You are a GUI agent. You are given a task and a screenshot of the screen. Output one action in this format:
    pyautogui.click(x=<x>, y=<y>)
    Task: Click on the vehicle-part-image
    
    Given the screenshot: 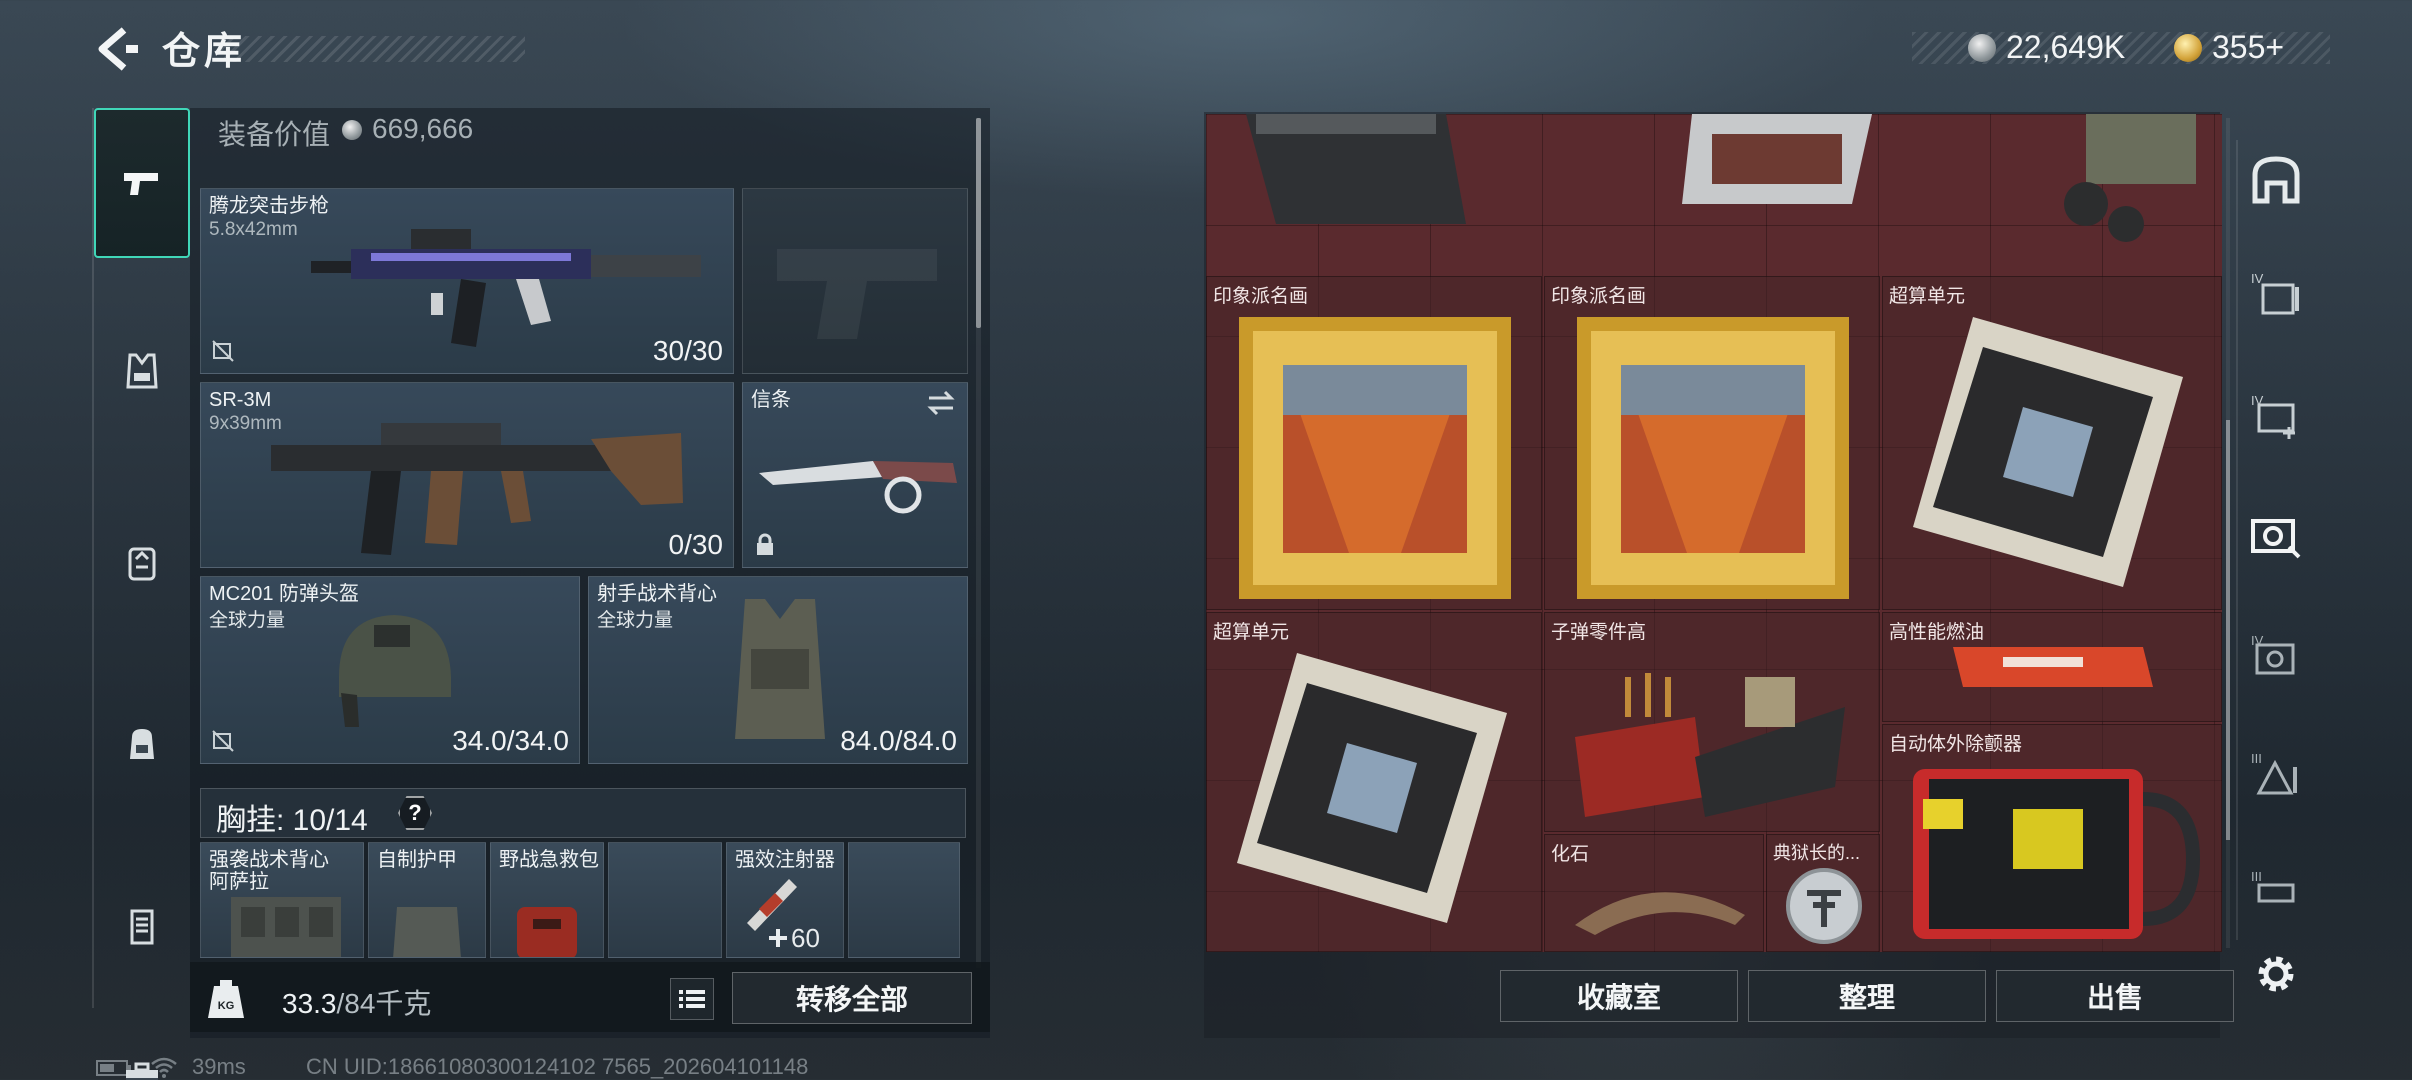 What is the action you would take?
    pyautogui.click(x=2130, y=178)
    